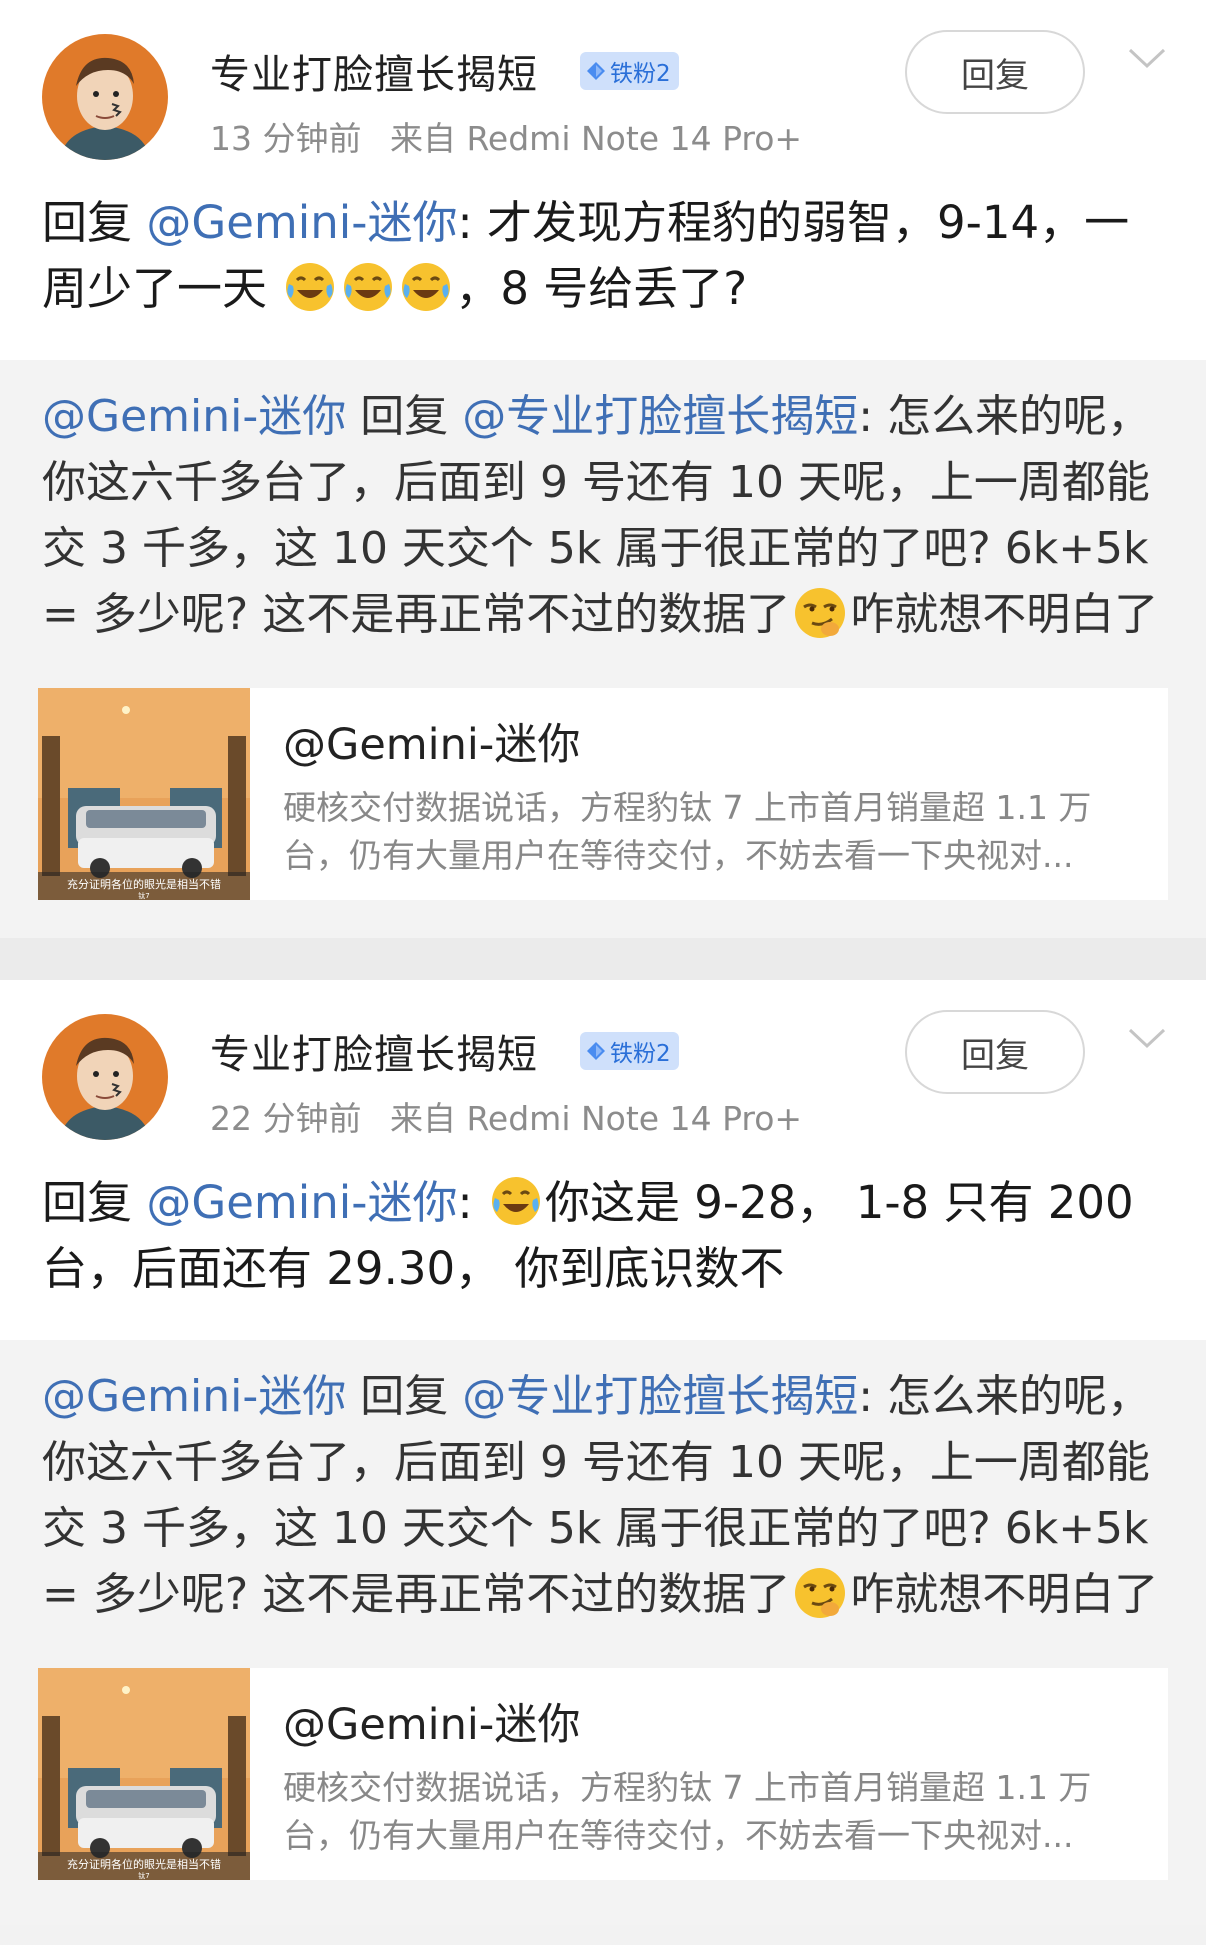 The height and width of the screenshot is (1945, 1206). I want to click on timestamp: 13 分钟前, so click(286, 138).